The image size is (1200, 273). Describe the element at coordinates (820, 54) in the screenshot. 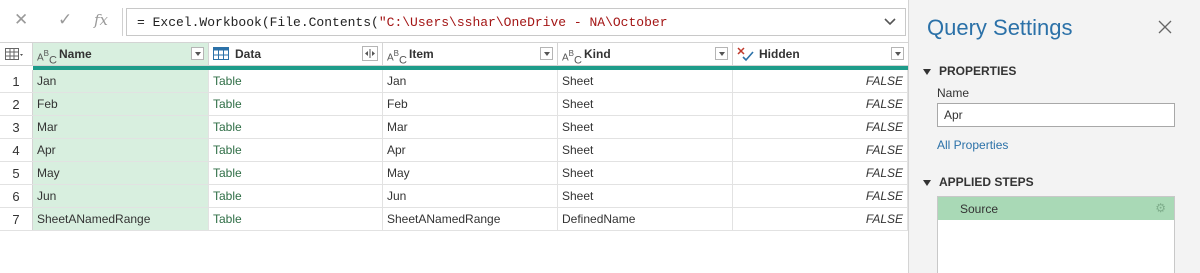

I see `column-header-hidden: Hidden` at that location.